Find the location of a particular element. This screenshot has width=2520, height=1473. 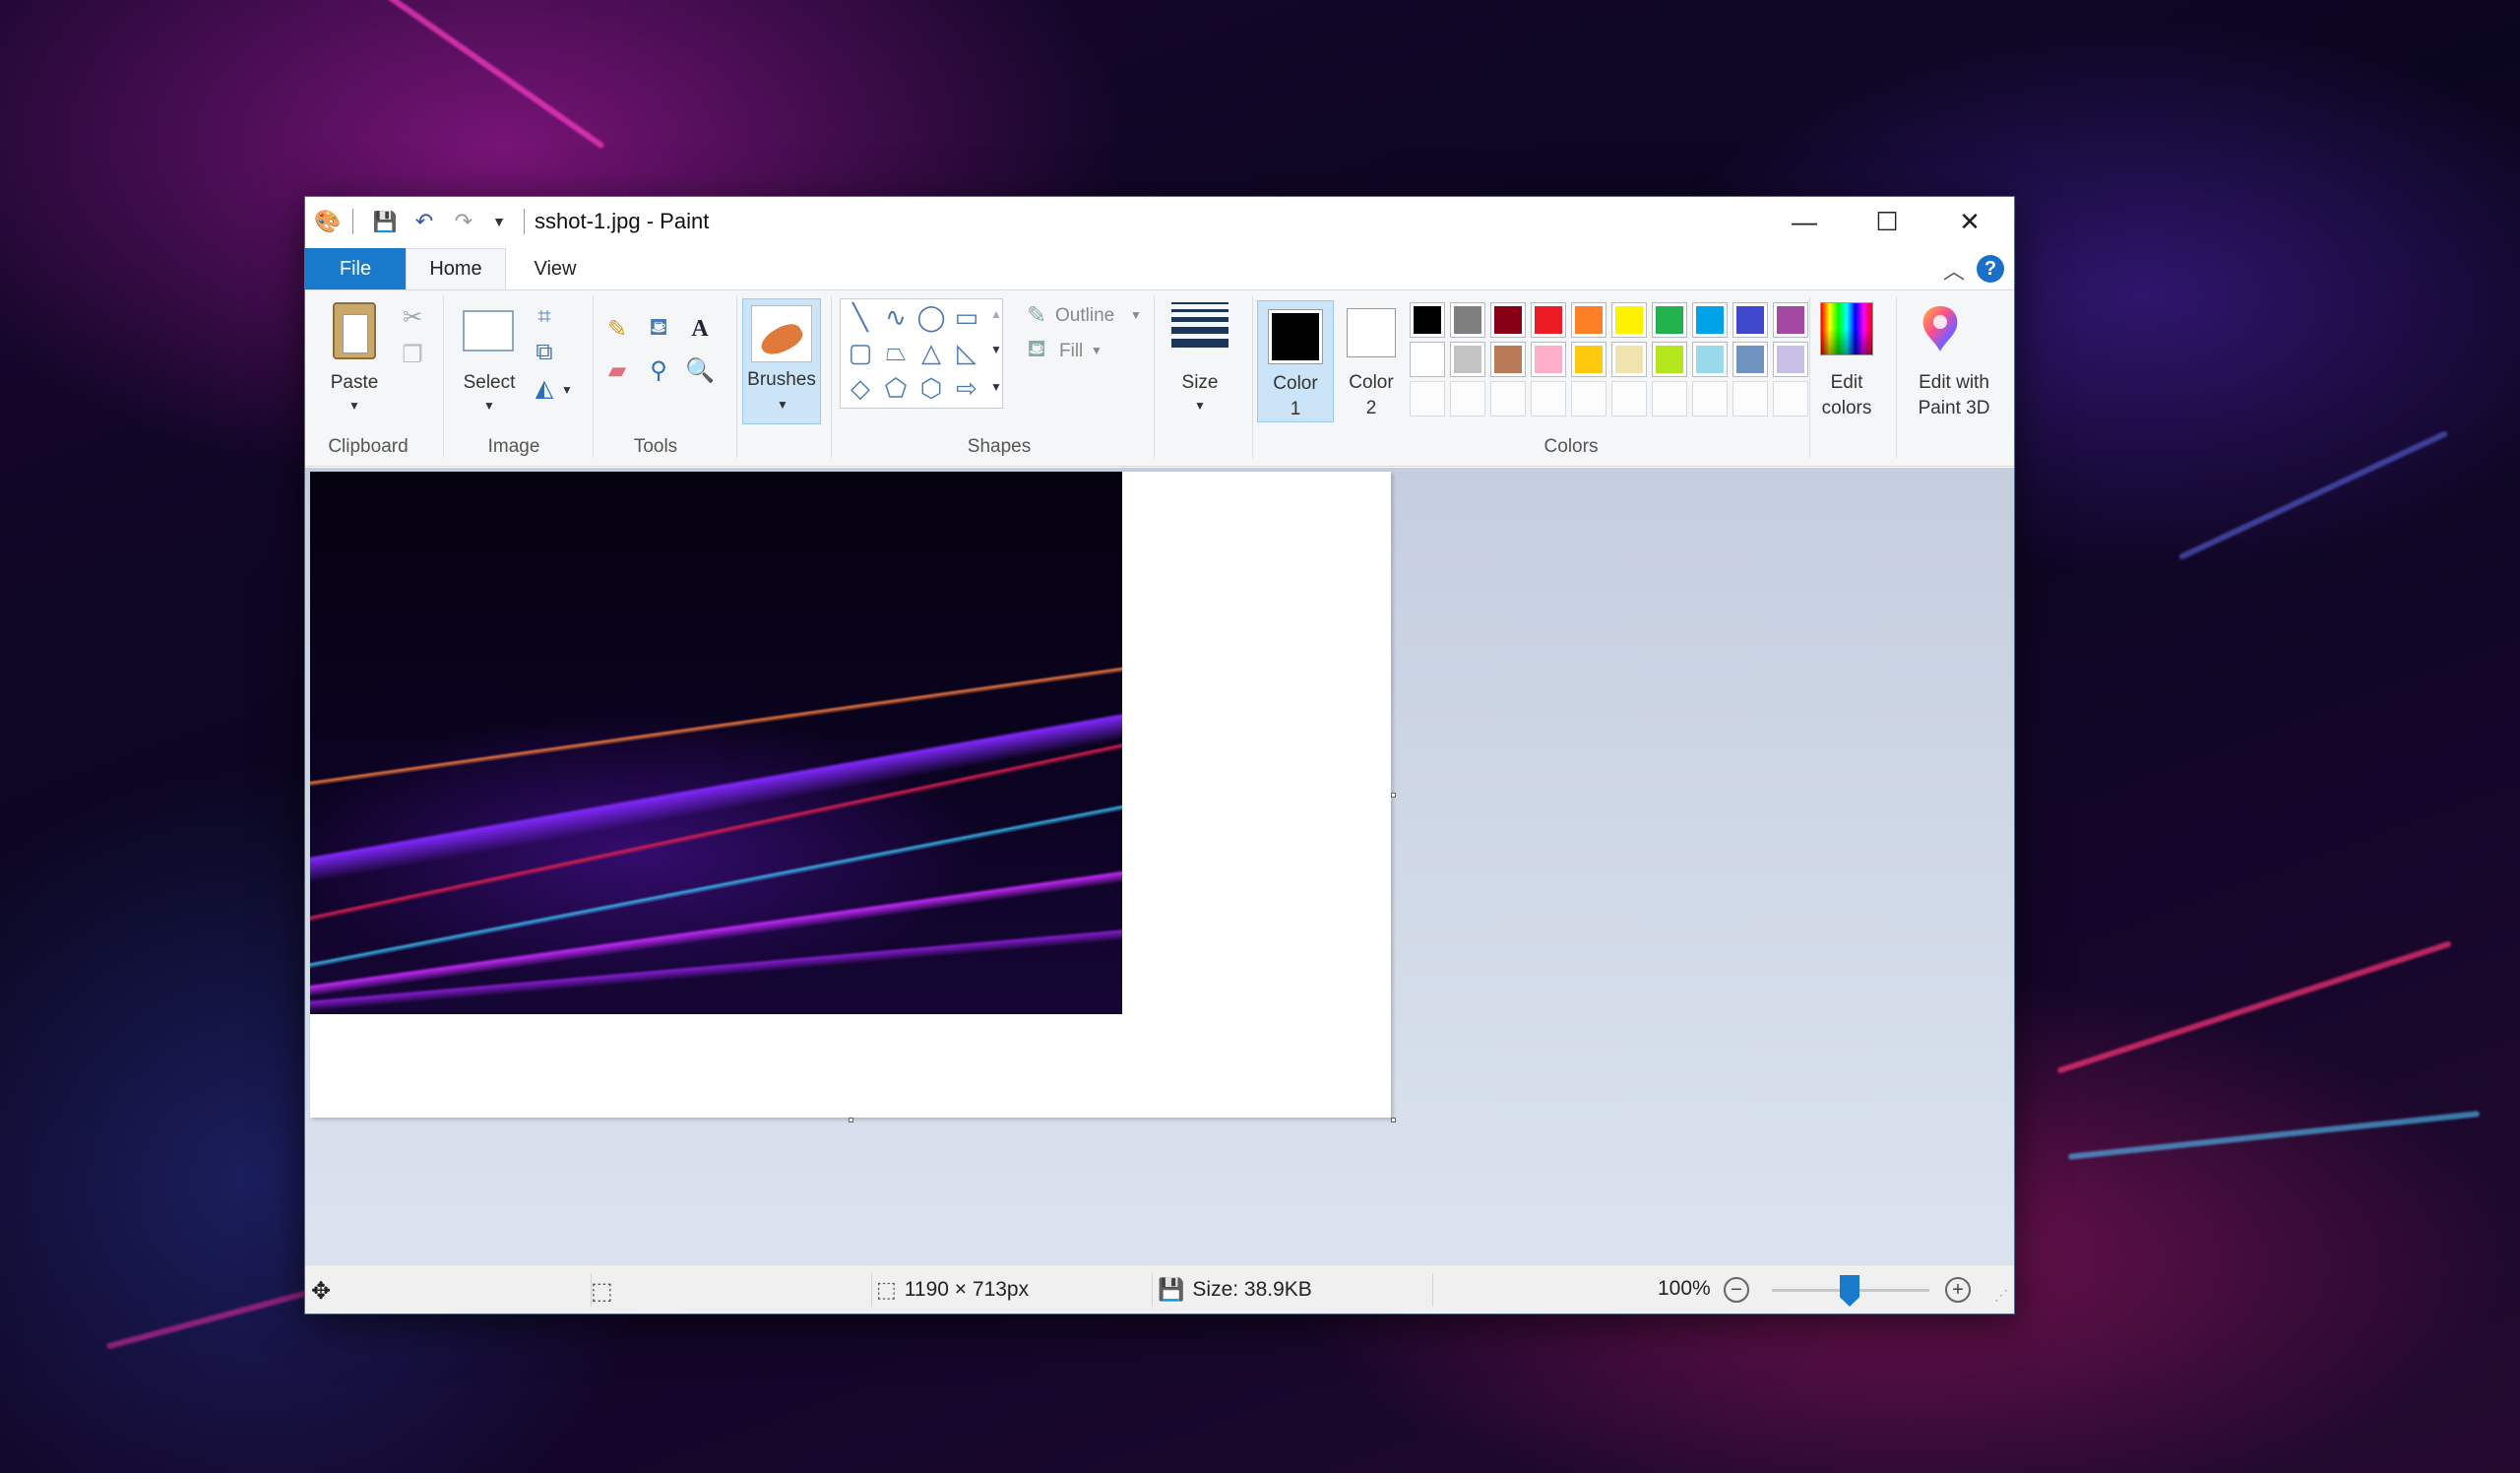

pencil-icon: ✎ is located at coordinates (617, 329).